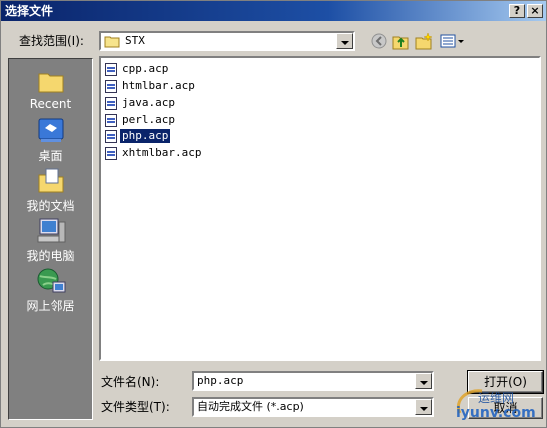  I want to click on filename-label: 文件名(N):, so click(130, 382).